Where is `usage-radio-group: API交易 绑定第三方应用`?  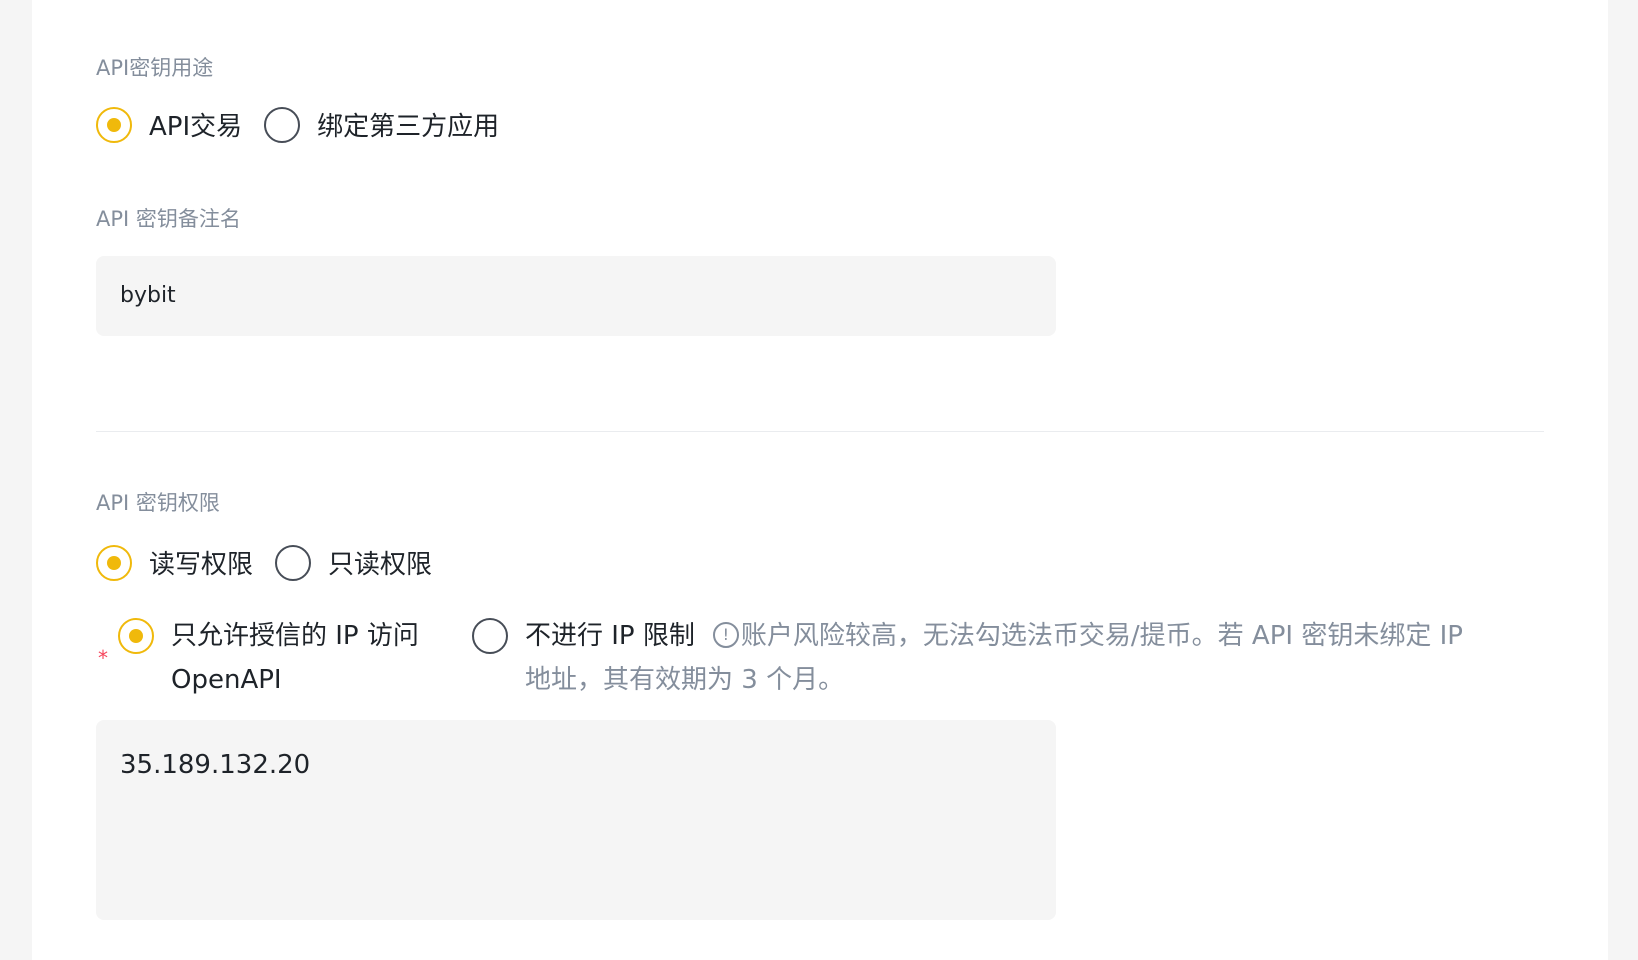
usage-radio-group: API交易 绑定第三方应用 is located at coordinates (297, 124).